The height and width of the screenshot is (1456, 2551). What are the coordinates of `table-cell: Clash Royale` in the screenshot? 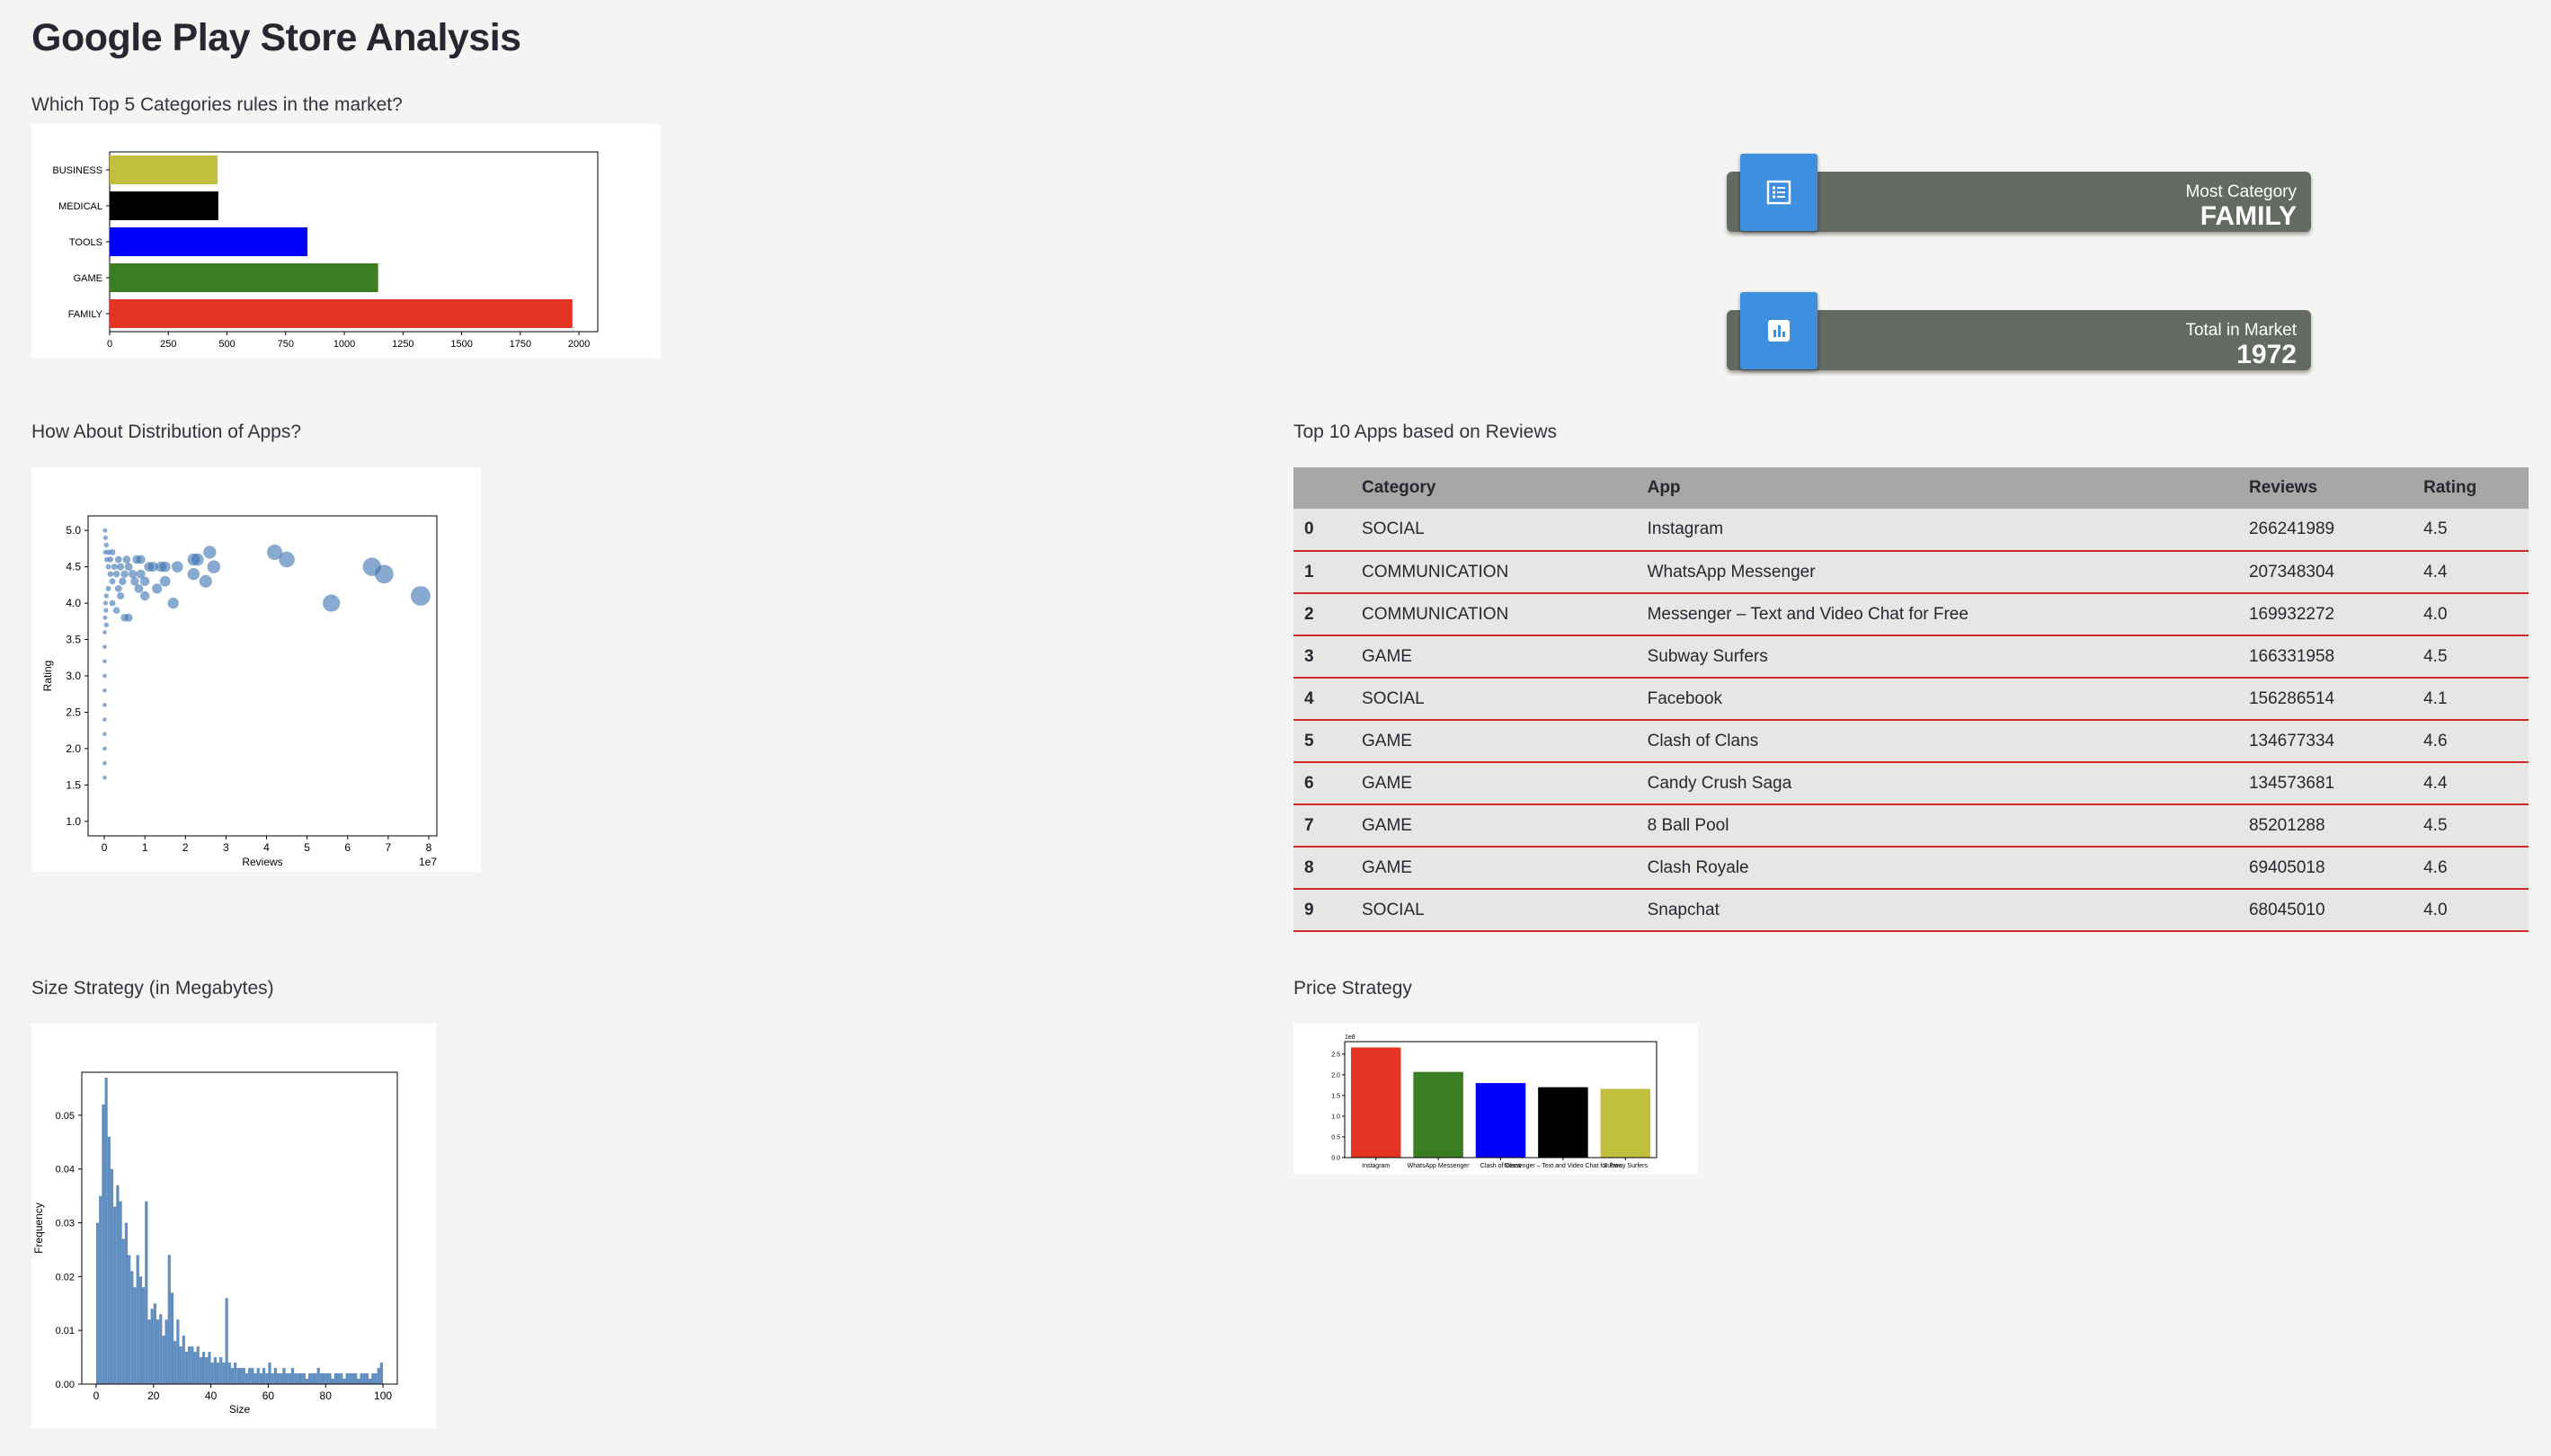 It's located at (1698, 867).